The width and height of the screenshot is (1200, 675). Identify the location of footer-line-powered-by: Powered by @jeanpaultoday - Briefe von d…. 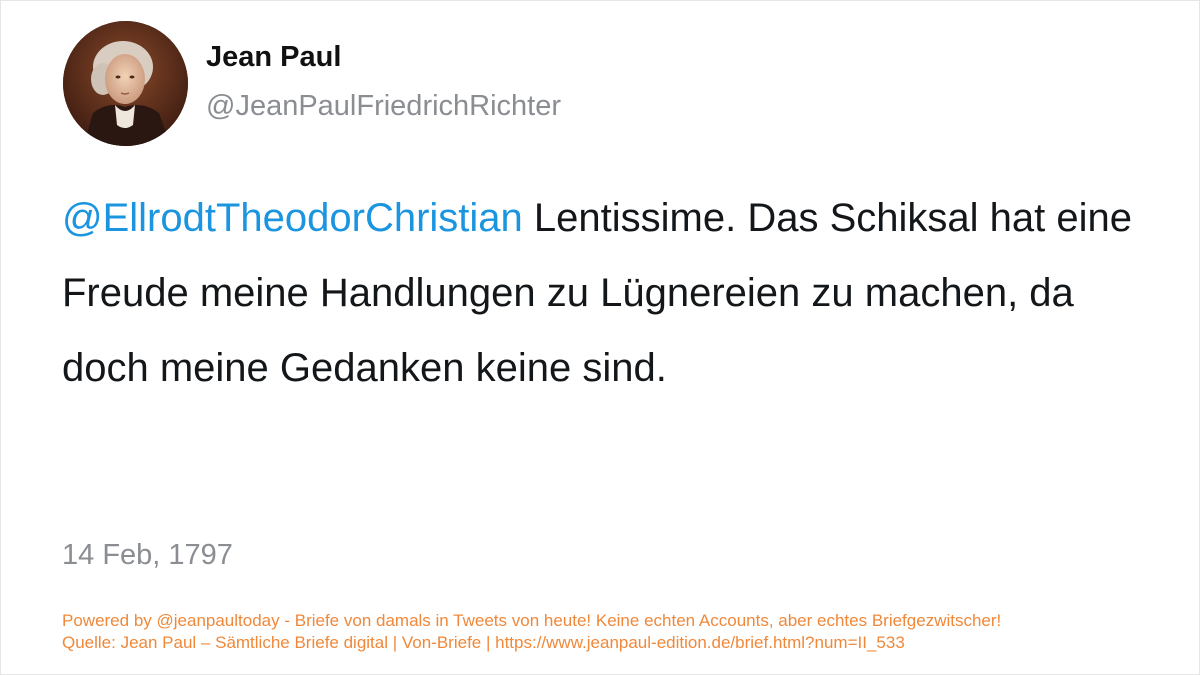
(532, 620).